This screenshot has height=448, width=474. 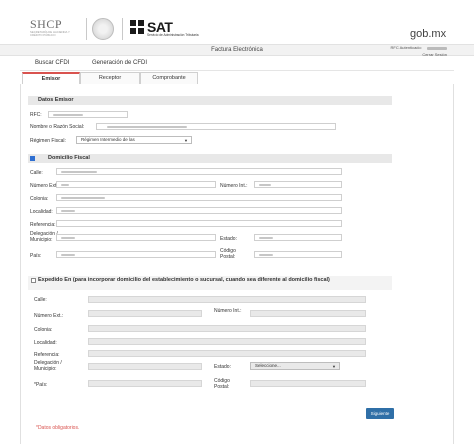 I want to click on df-codigo-postal-label: Código Postal:, so click(x=228, y=254).